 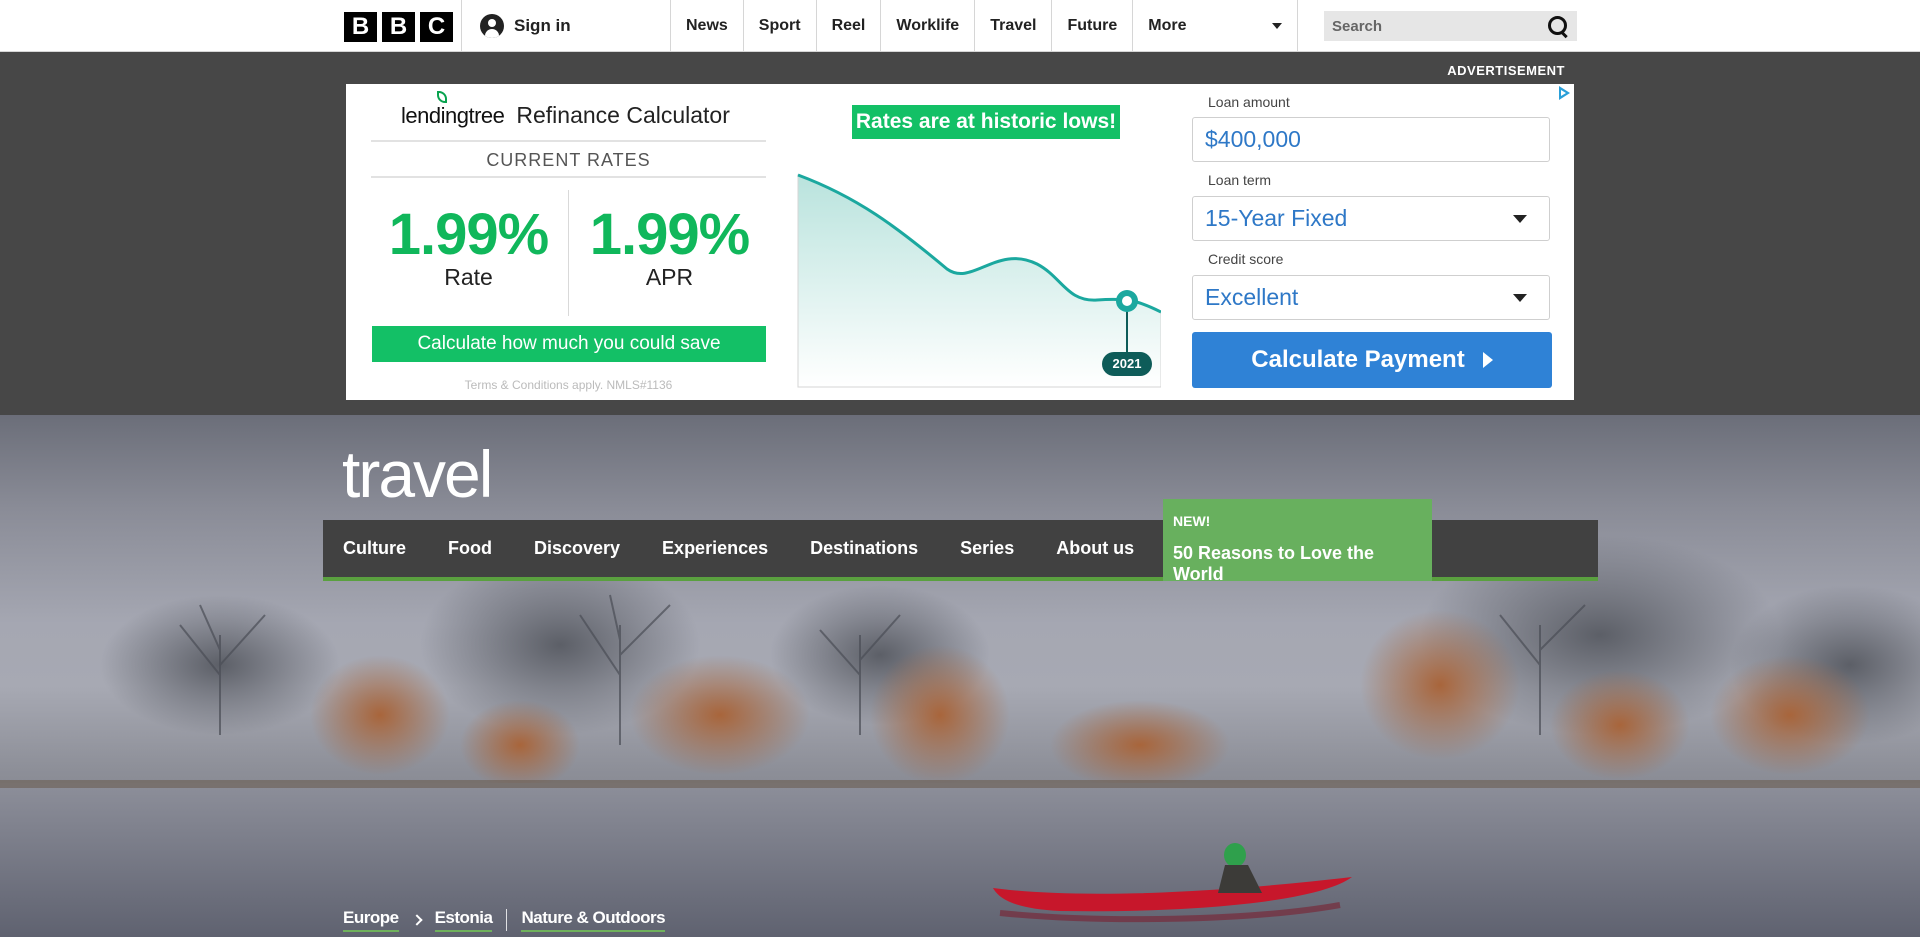 What do you see at coordinates (1371, 139) in the screenshot?
I see `loan-amount-field: $400,000` at bounding box center [1371, 139].